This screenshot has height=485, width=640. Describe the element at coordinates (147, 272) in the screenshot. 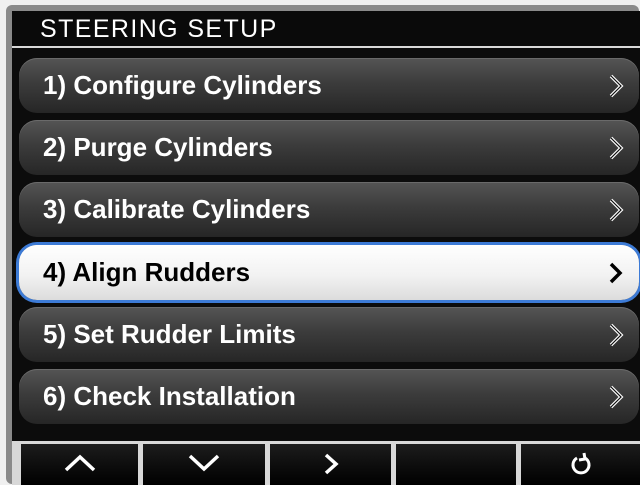

I see `menu-item-label: 4) Align Rudders` at that location.